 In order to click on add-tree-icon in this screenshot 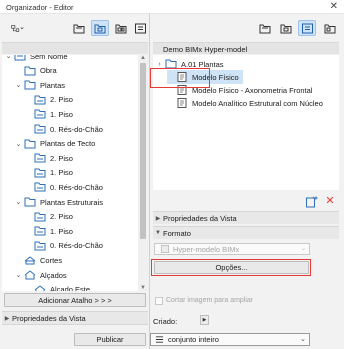, I will do `click(17, 28)`.